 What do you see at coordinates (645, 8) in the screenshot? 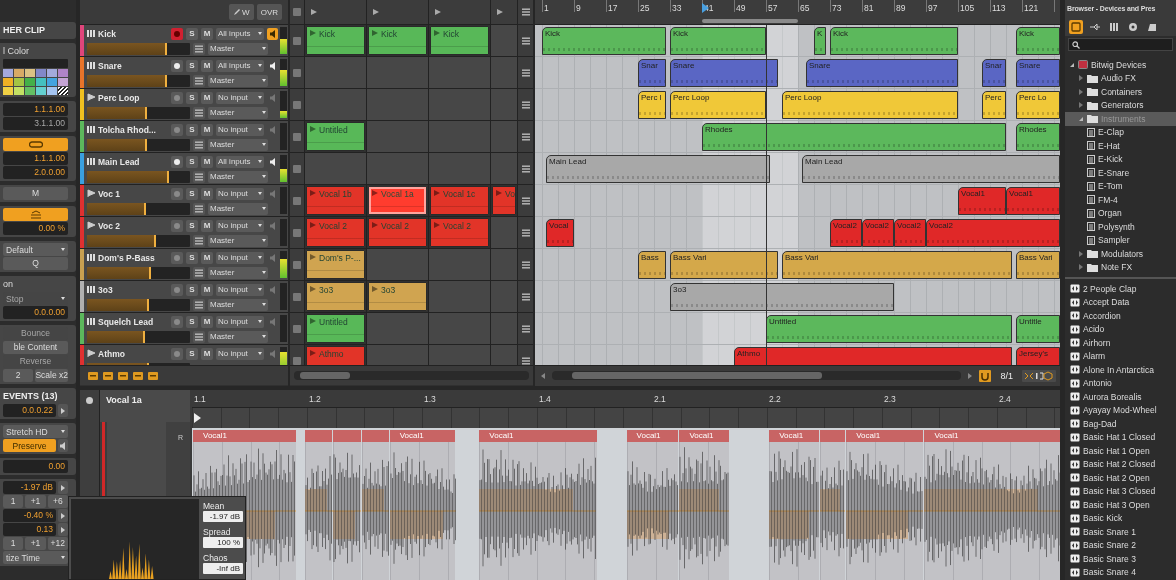
I see `bar-number: 25` at bounding box center [645, 8].